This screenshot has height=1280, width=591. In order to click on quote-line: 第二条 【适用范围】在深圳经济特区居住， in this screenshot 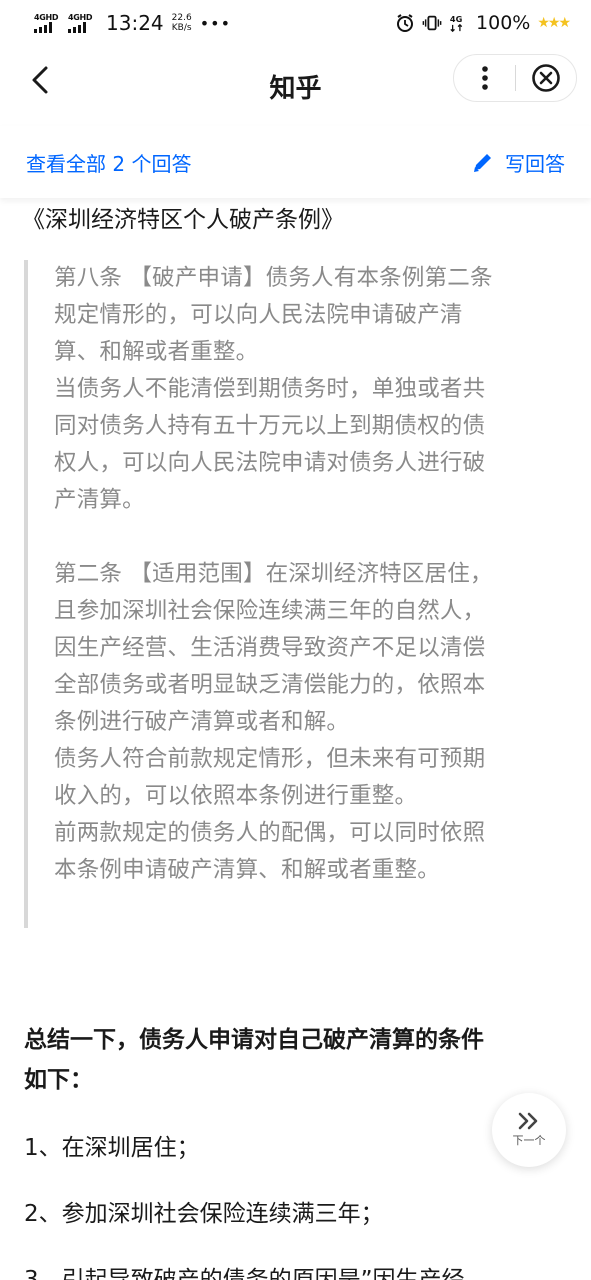, I will do `click(273, 574)`.